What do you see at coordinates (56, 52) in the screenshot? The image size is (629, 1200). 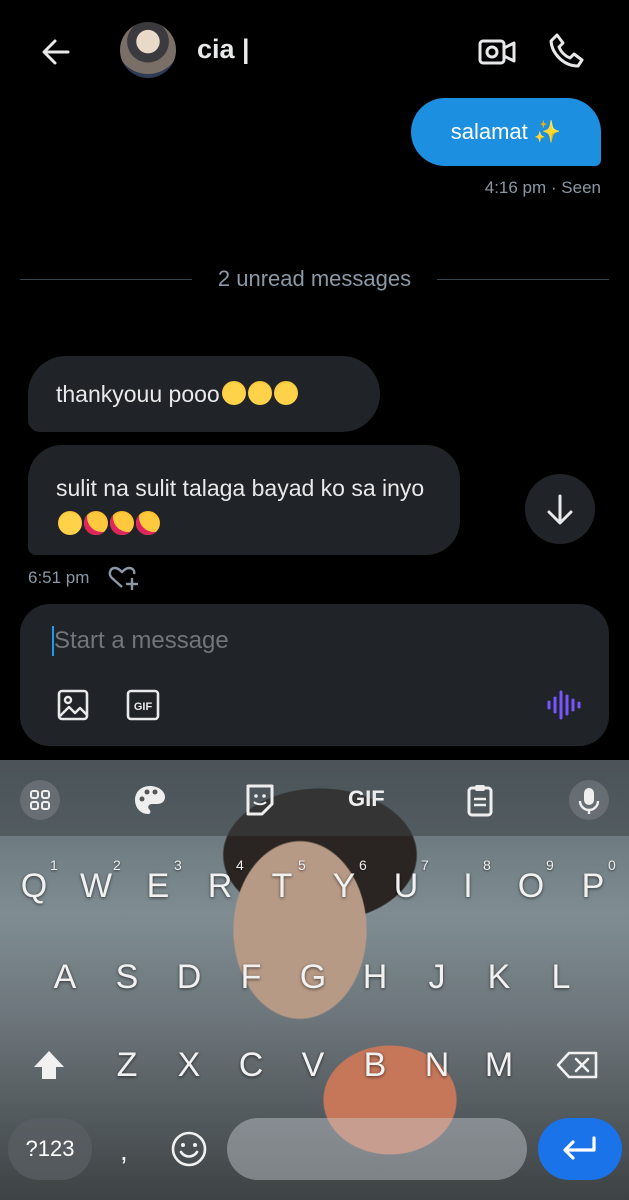 I see `back-arrow-icon` at bounding box center [56, 52].